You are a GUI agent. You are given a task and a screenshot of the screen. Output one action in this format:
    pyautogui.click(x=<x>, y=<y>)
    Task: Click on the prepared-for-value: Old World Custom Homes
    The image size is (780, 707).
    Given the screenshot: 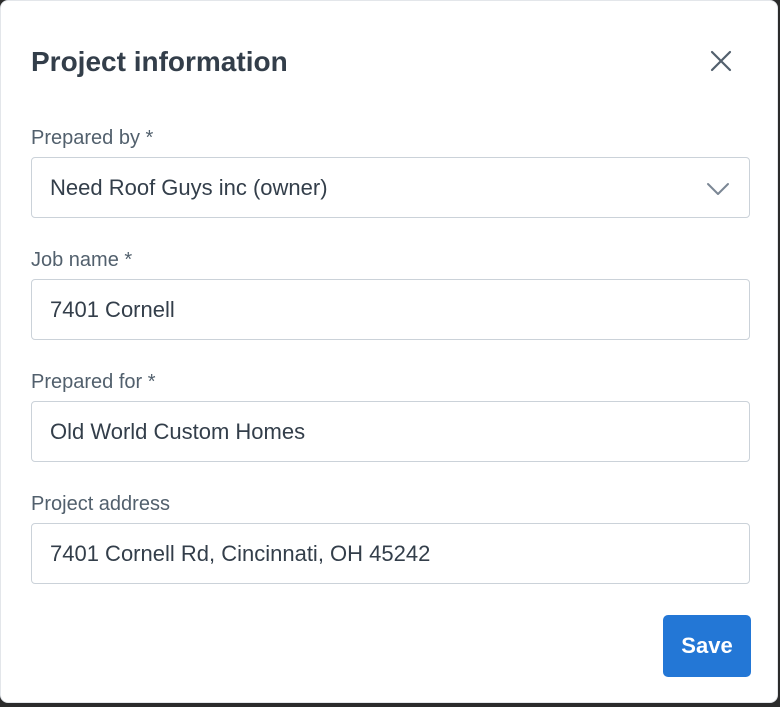 What is the action you would take?
    pyautogui.click(x=178, y=431)
    